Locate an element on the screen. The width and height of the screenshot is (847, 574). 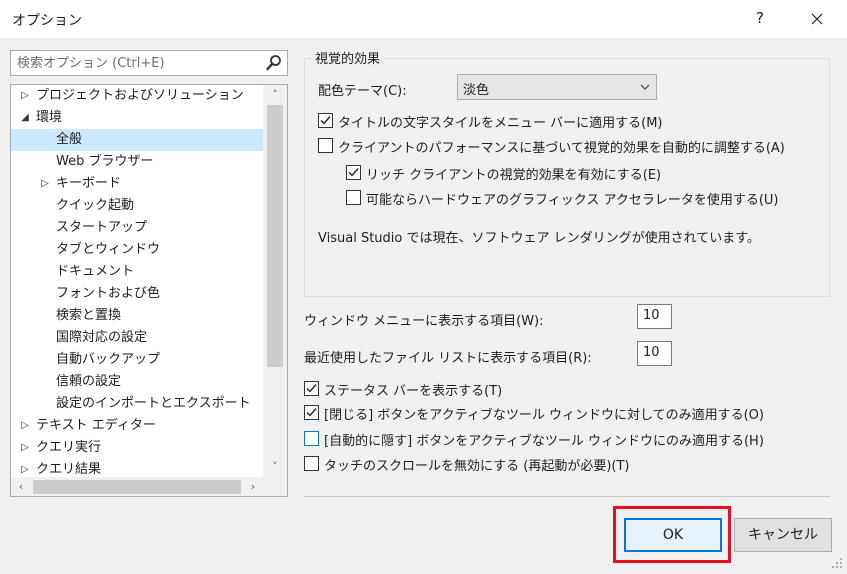
resize-grip-icon is located at coordinates (837, 563).